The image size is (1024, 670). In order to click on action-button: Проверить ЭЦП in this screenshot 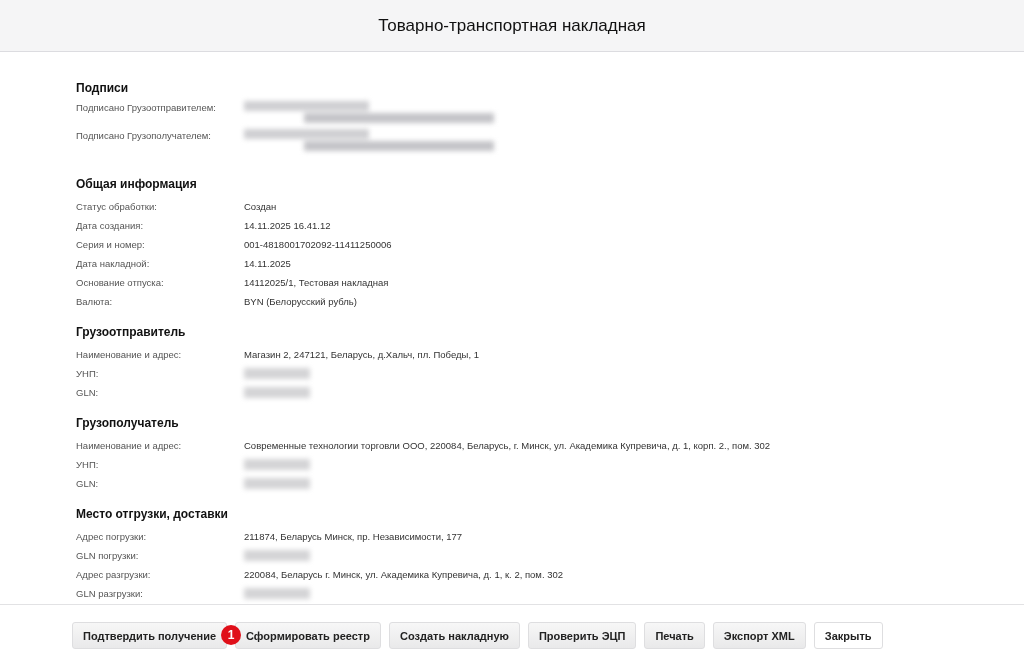, I will do `click(582, 635)`.